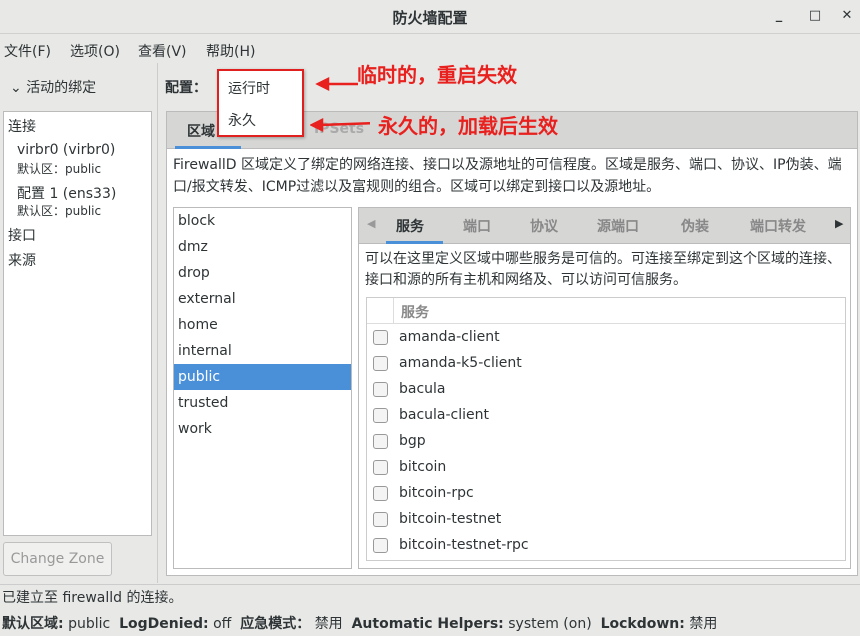  What do you see at coordinates (606, 415) in the screenshot?
I see `service-row: bacula-client` at bounding box center [606, 415].